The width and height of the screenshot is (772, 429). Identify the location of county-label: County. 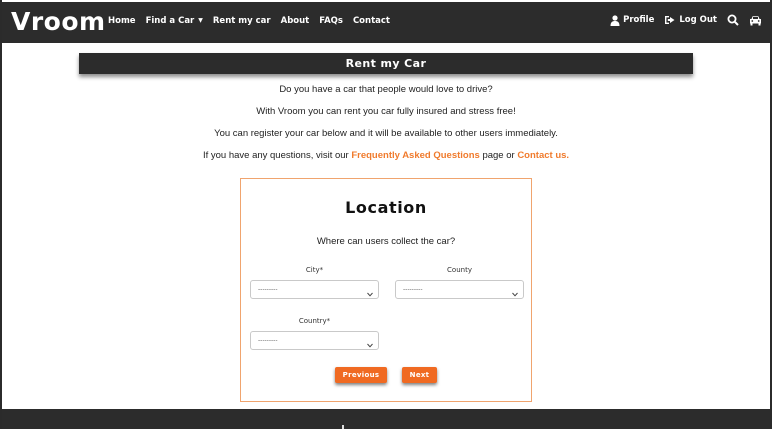
(459, 270).